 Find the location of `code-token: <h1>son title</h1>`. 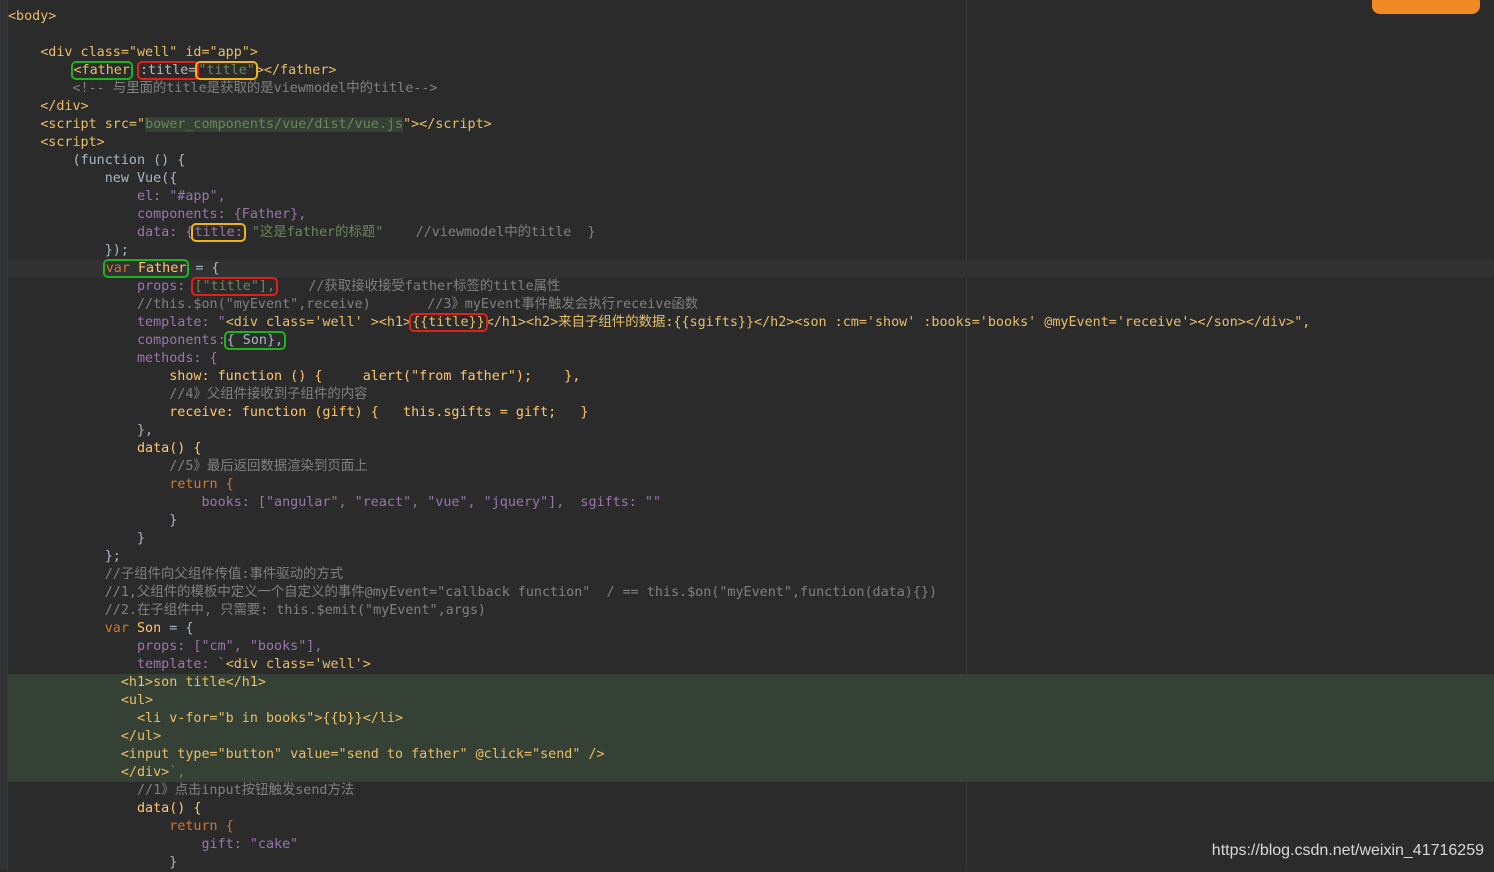

code-token: <h1>son title</h1> is located at coordinates (193, 682).